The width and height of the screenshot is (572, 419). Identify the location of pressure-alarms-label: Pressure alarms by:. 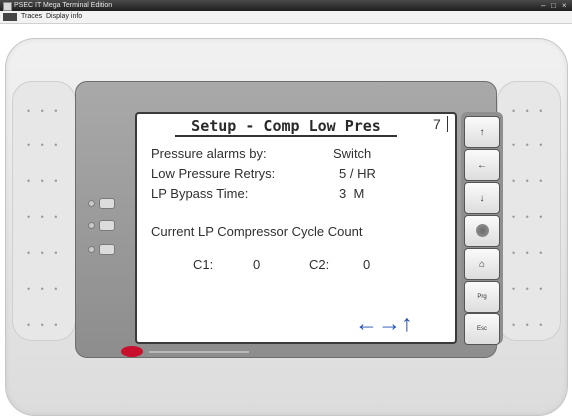
(209, 153).